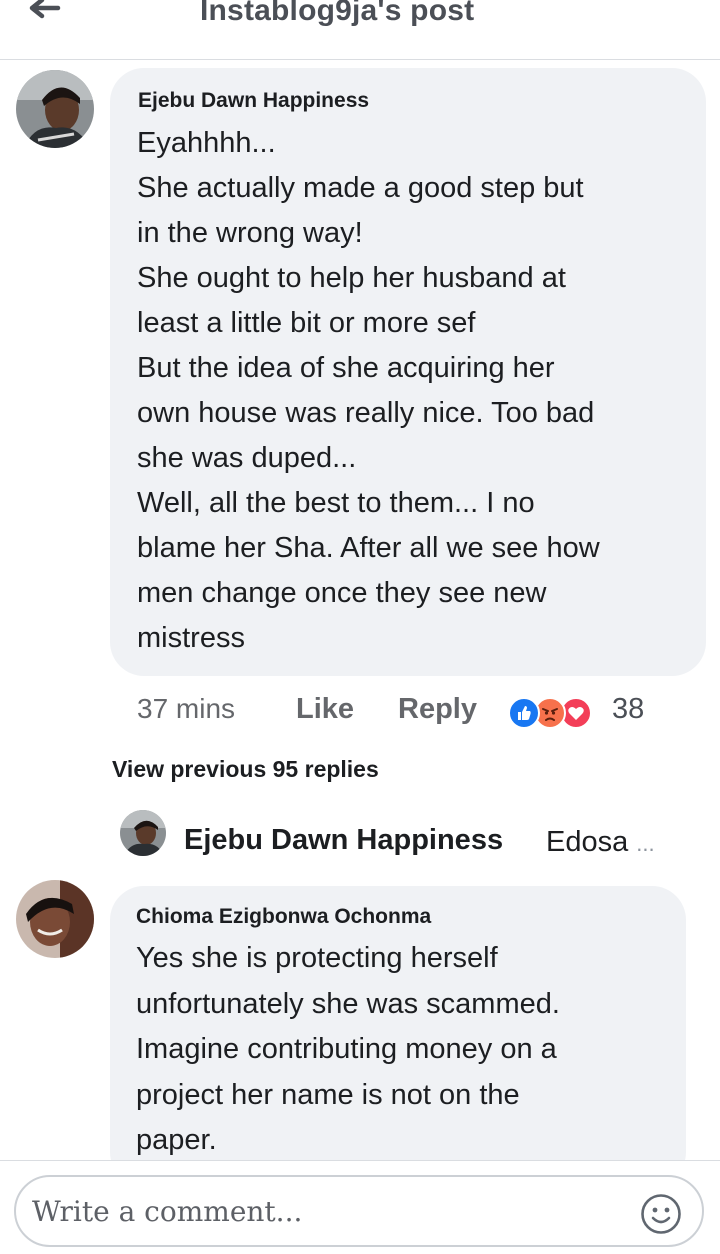 The width and height of the screenshot is (720, 1254). I want to click on back-button, so click(46, 15).